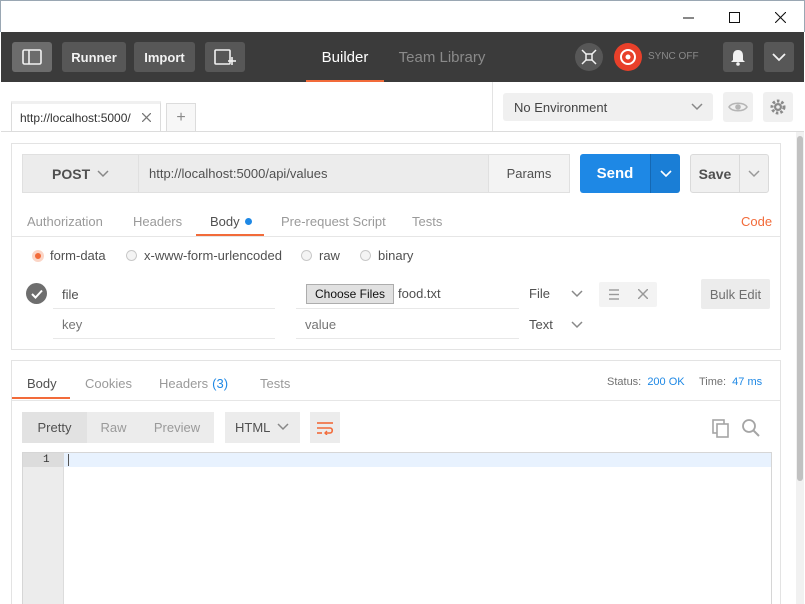 The height and width of the screenshot is (604, 805). What do you see at coordinates (164, 294) in the screenshot?
I see `form-key-input: file` at bounding box center [164, 294].